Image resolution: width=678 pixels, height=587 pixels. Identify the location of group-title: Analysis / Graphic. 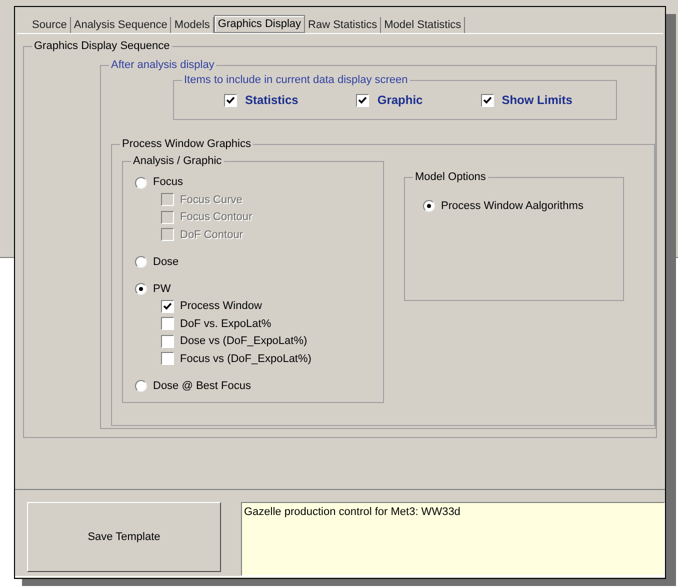
(177, 161).